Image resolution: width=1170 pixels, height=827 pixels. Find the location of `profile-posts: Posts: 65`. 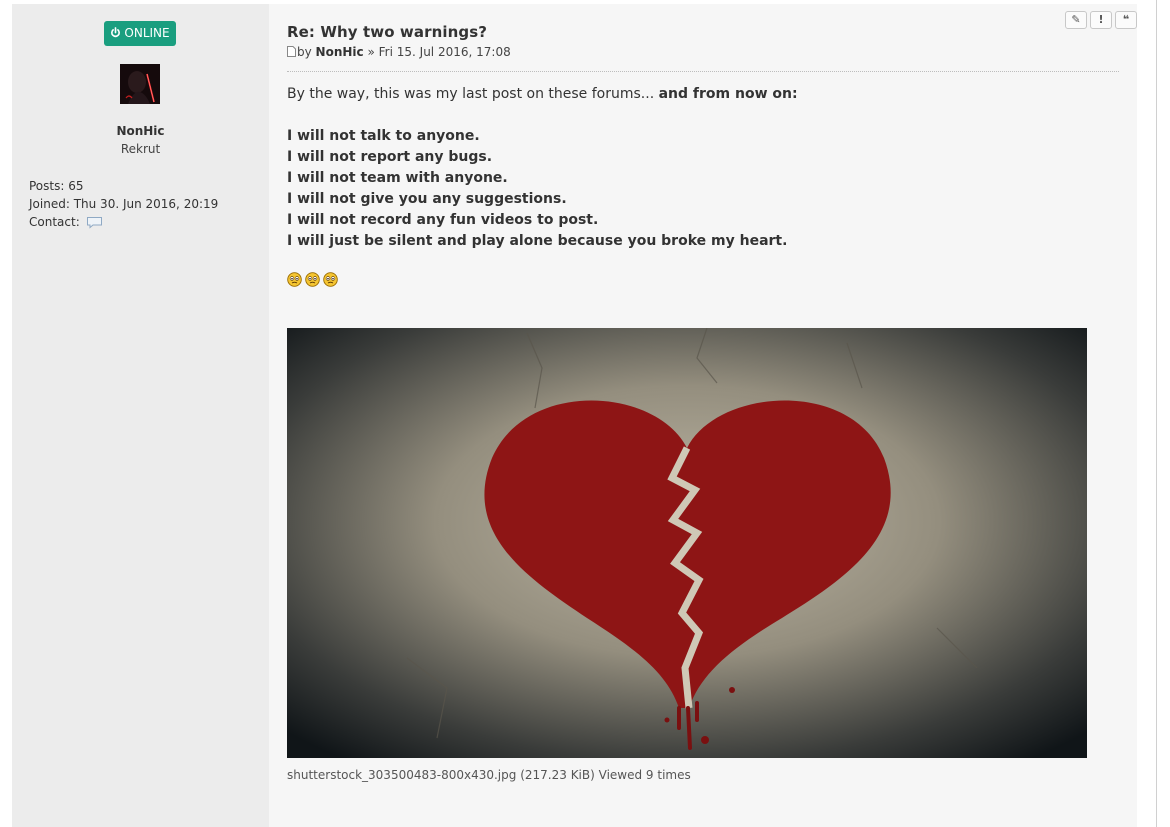

profile-posts: Posts: 65 is located at coordinates (56, 186).